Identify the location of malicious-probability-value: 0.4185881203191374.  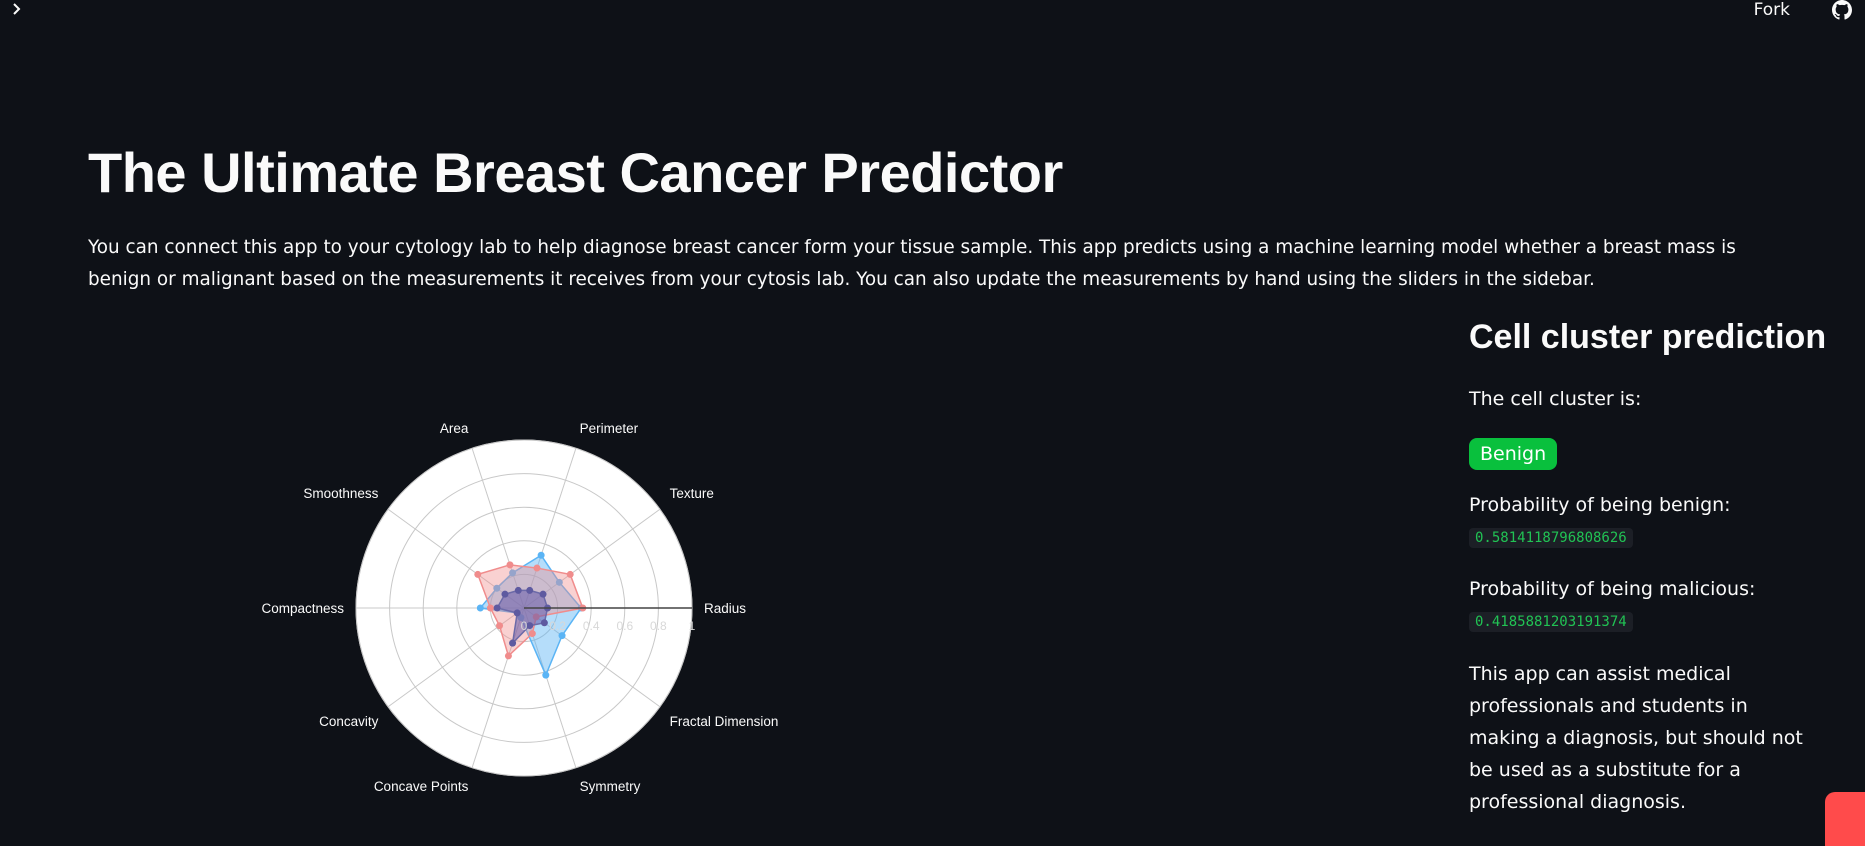
(1551, 622).